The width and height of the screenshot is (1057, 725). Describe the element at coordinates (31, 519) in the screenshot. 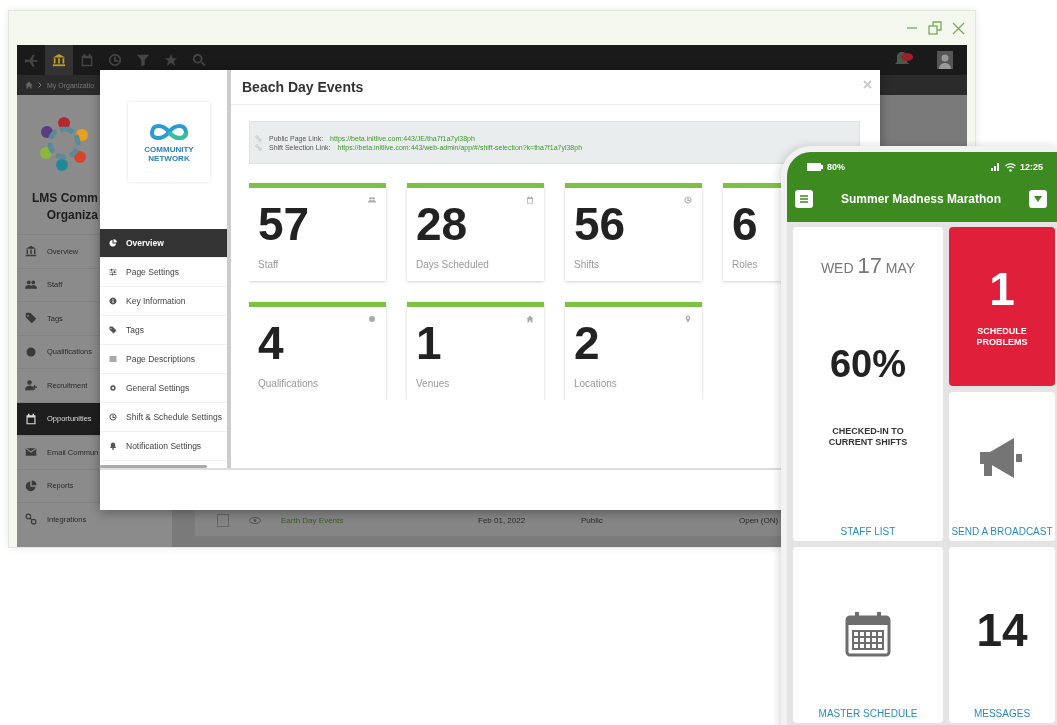

I see `chain-link-icon` at that location.